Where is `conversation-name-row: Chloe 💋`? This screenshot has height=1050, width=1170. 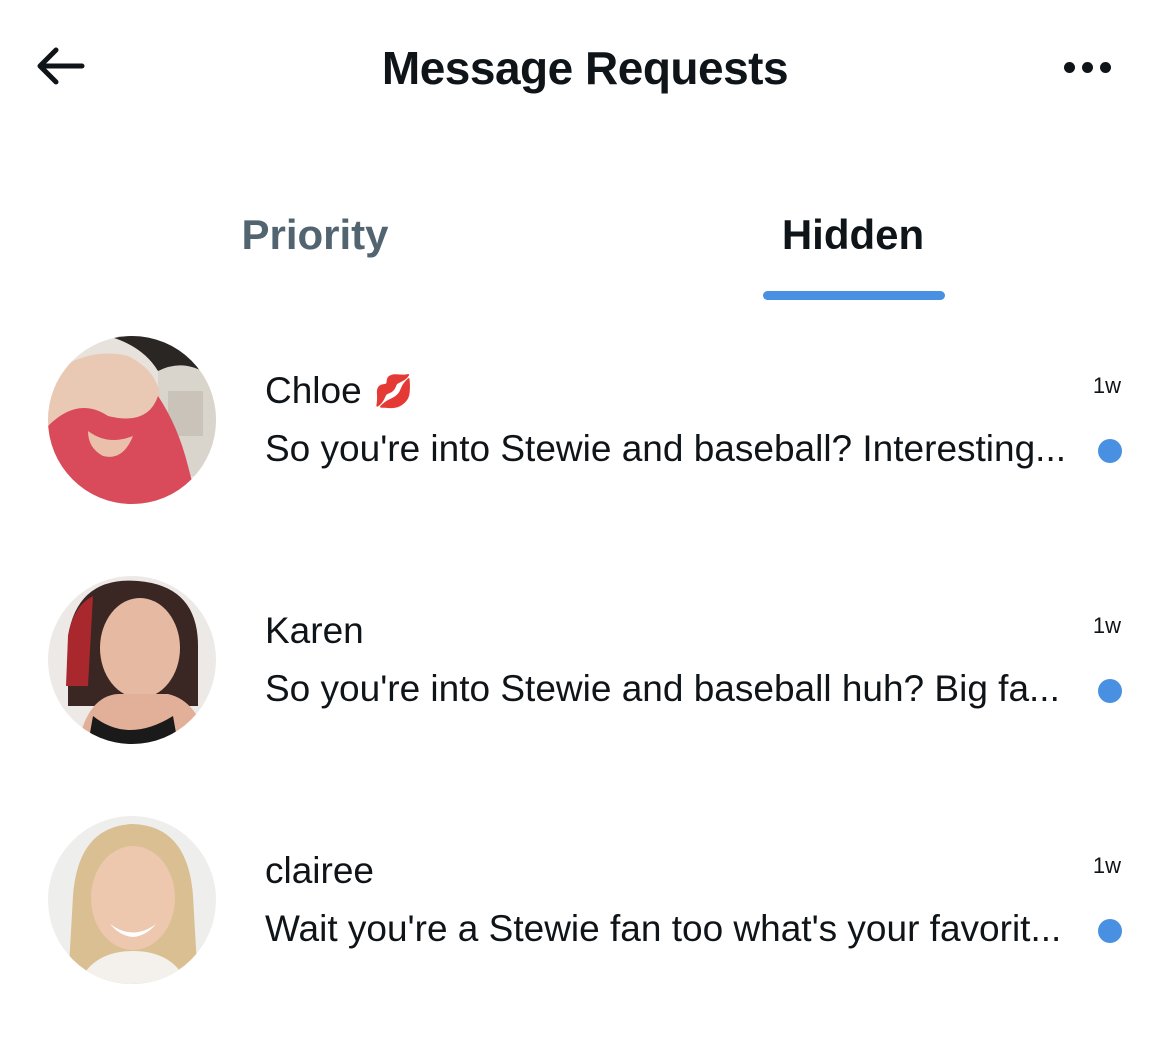 conversation-name-row: Chloe 💋 is located at coordinates (339, 391).